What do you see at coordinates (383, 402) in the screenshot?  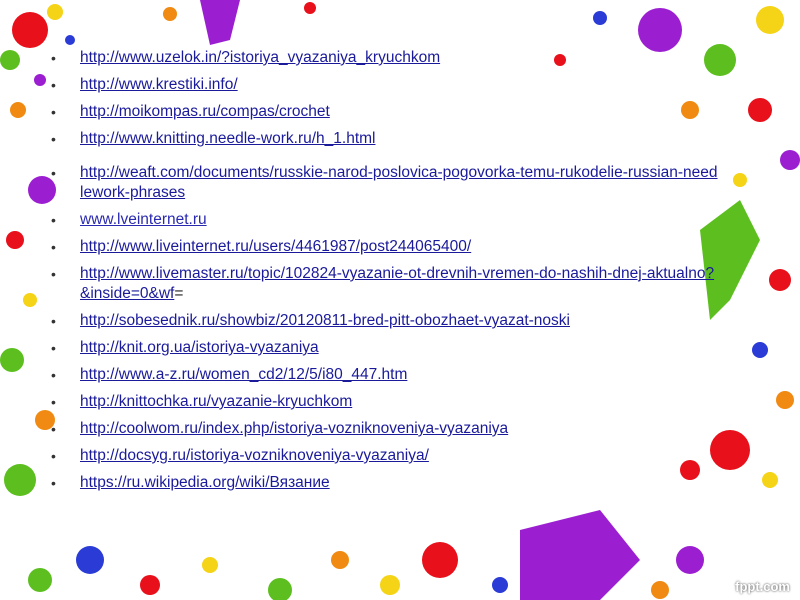 I see `list-item: • http://knittochka.ru/vyazanie-kryuchkom` at bounding box center [383, 402].